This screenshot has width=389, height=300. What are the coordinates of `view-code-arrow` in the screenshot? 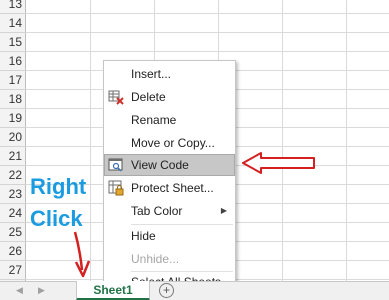 It's located at (278, 163).